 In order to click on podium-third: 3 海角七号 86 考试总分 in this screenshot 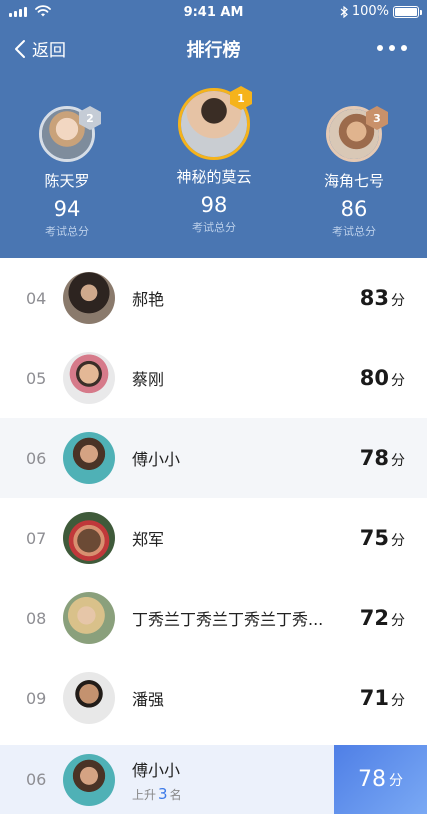, I will do `click(354, 172)`.